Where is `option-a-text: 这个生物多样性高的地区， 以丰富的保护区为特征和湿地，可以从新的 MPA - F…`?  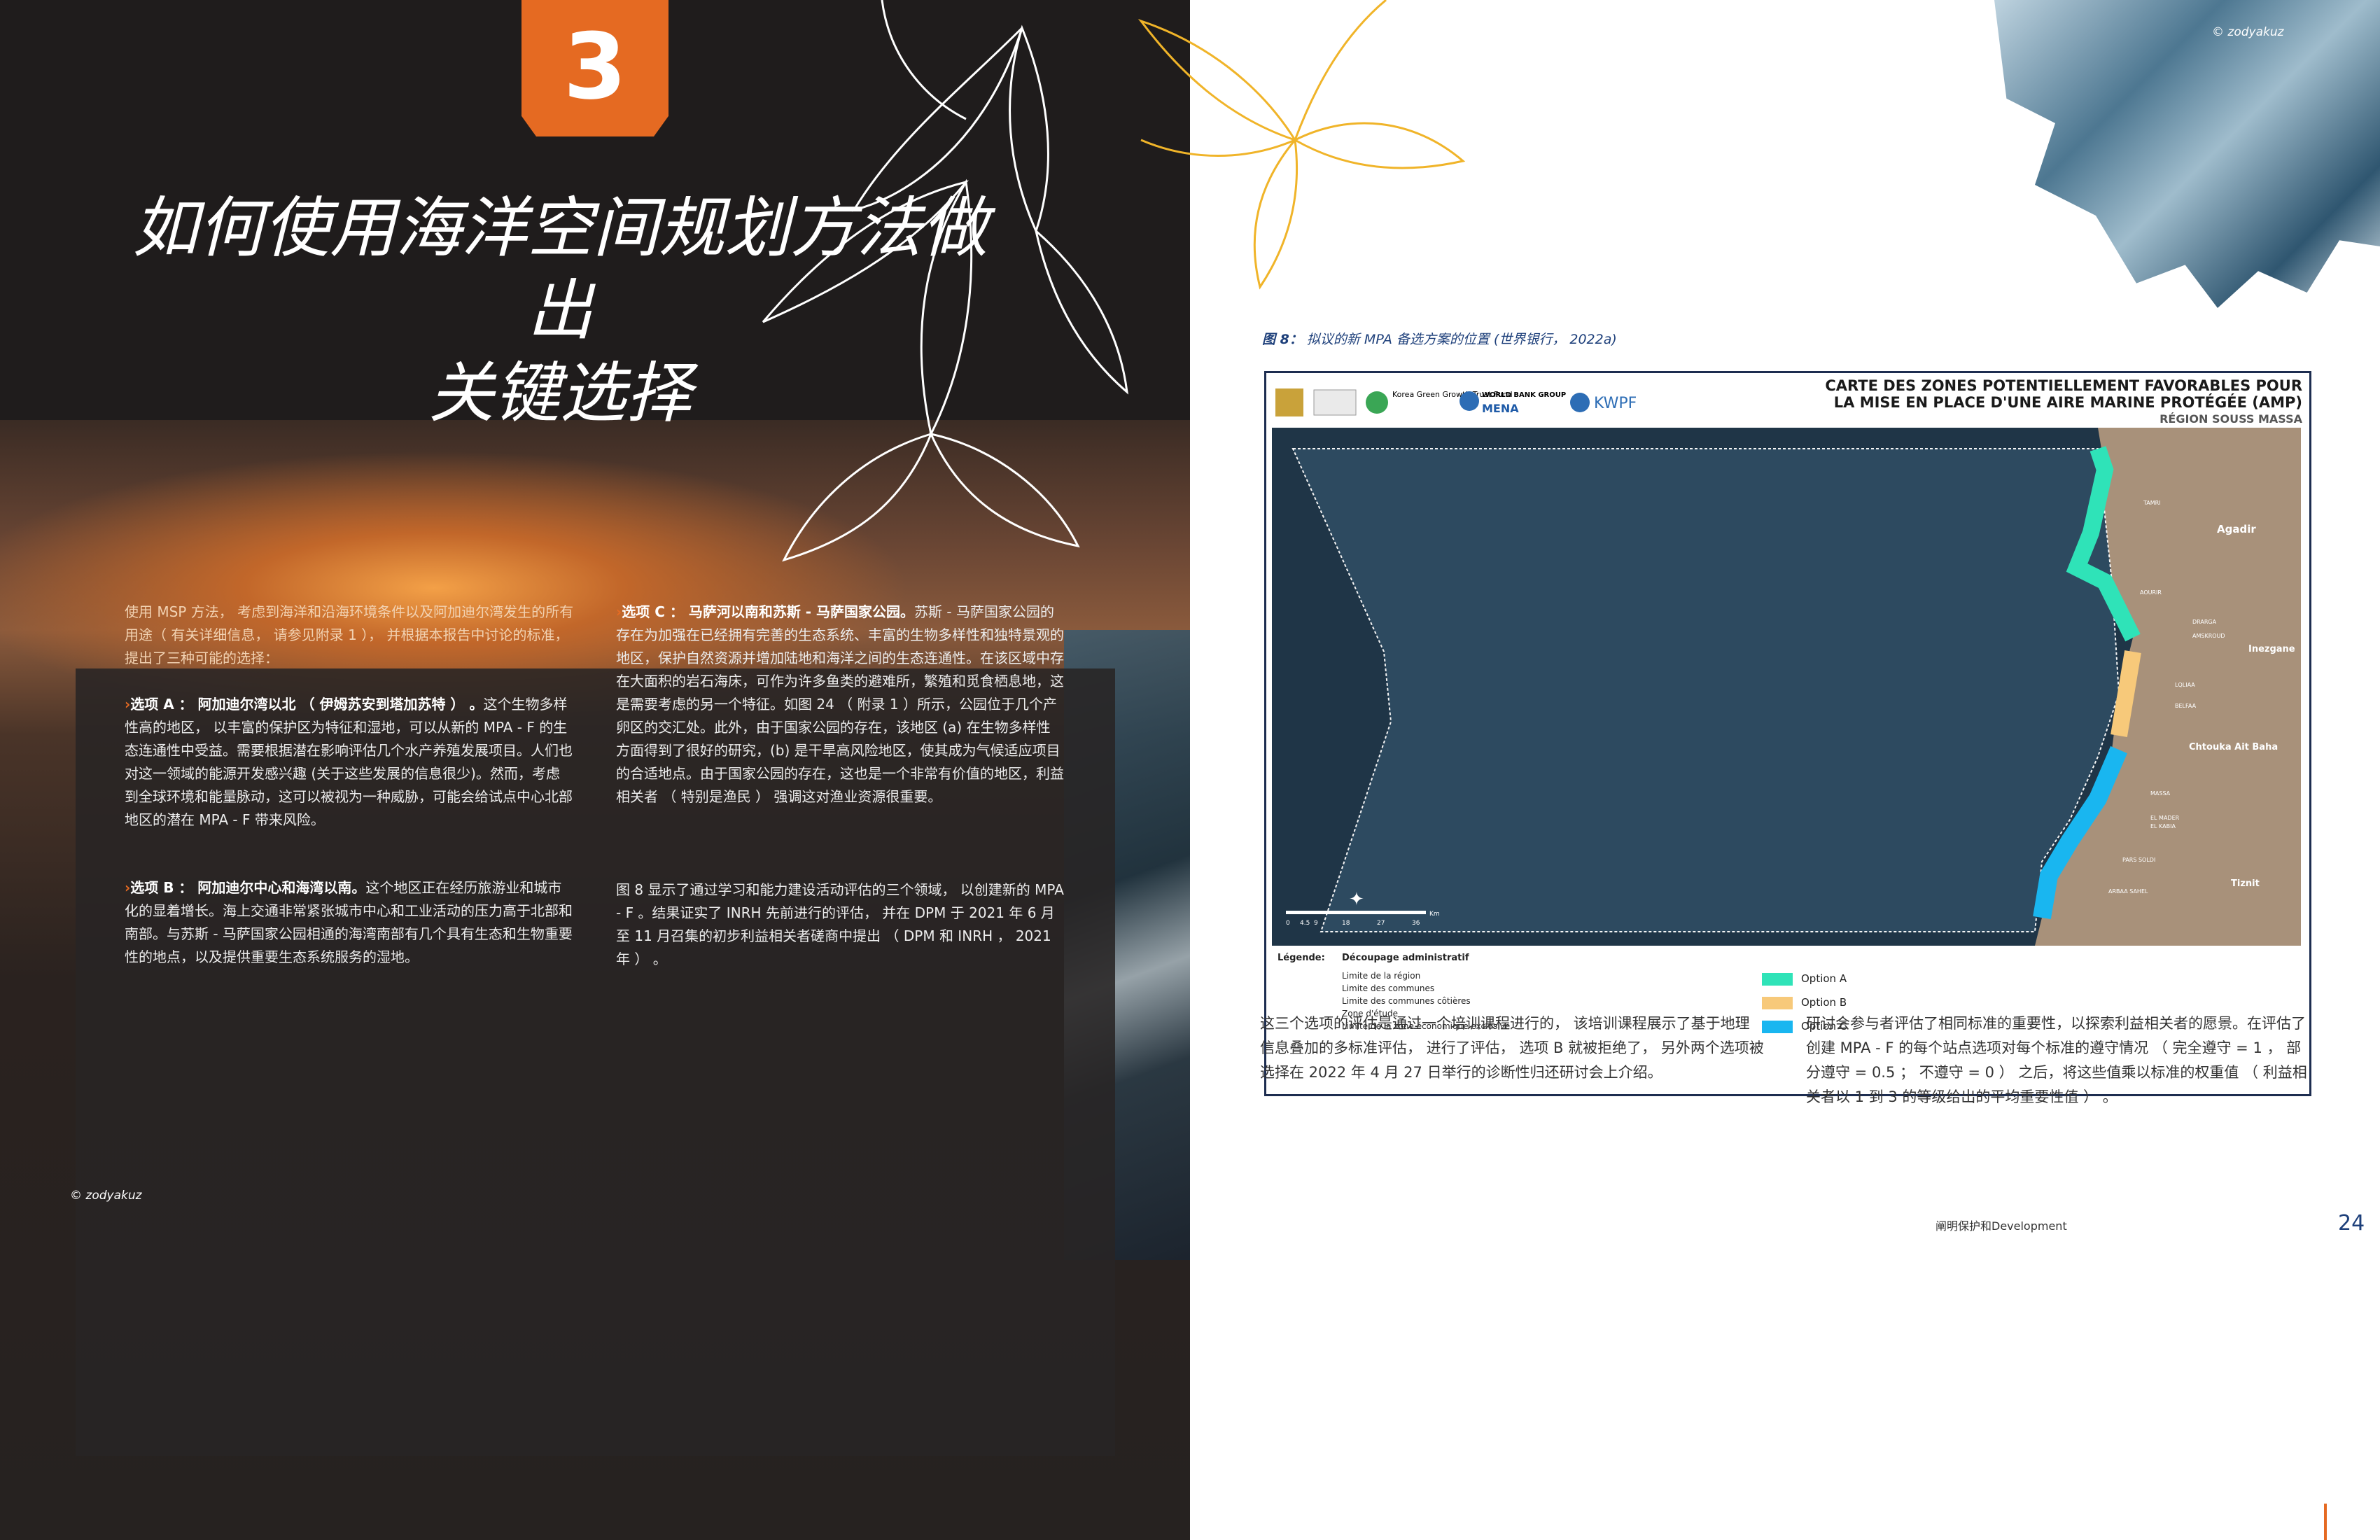 option-a-text: 这个生物多样性高的地区， 以丰富的保护区为特征和湿地，可以从新的 MPA - F… is located at coordinates (349, 762).